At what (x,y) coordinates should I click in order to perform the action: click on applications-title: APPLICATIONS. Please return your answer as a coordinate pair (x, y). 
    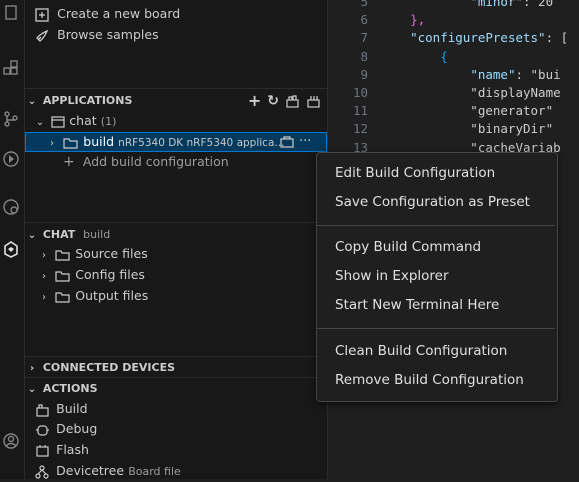
    Looking at the image, I should click on (87, 100).